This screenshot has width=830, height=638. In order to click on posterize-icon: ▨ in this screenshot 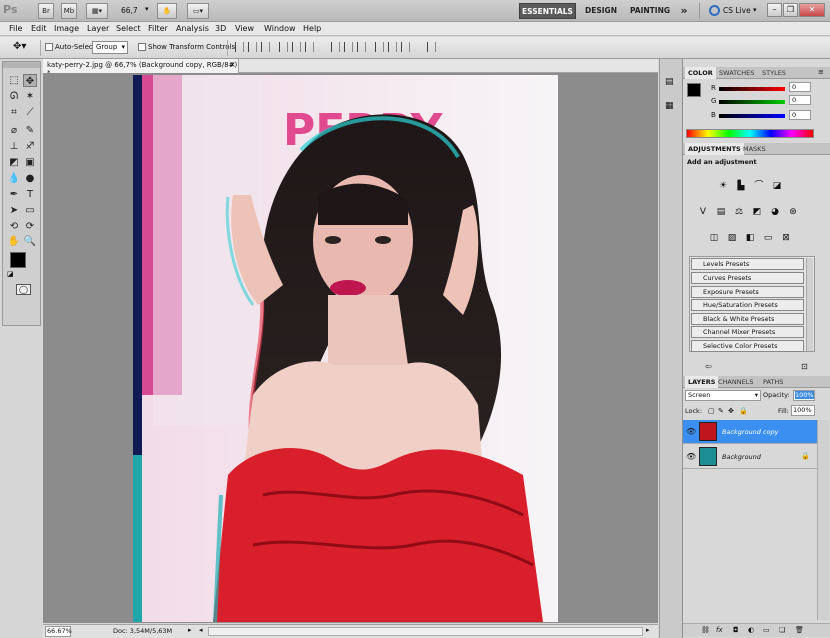, I will do `click(732, 238)`.